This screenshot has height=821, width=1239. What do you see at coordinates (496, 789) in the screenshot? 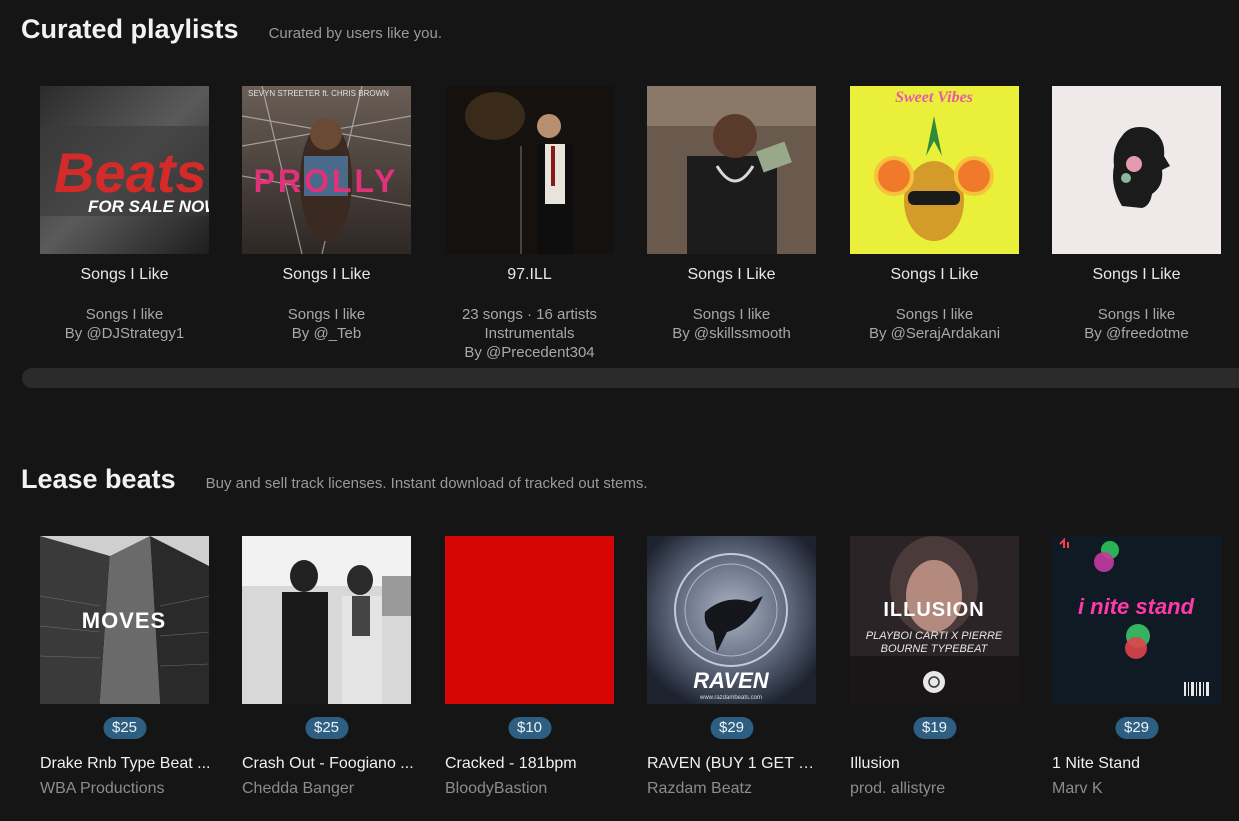
I see `beat-artist: BloodyBastion` at bounding box center [496, 789].